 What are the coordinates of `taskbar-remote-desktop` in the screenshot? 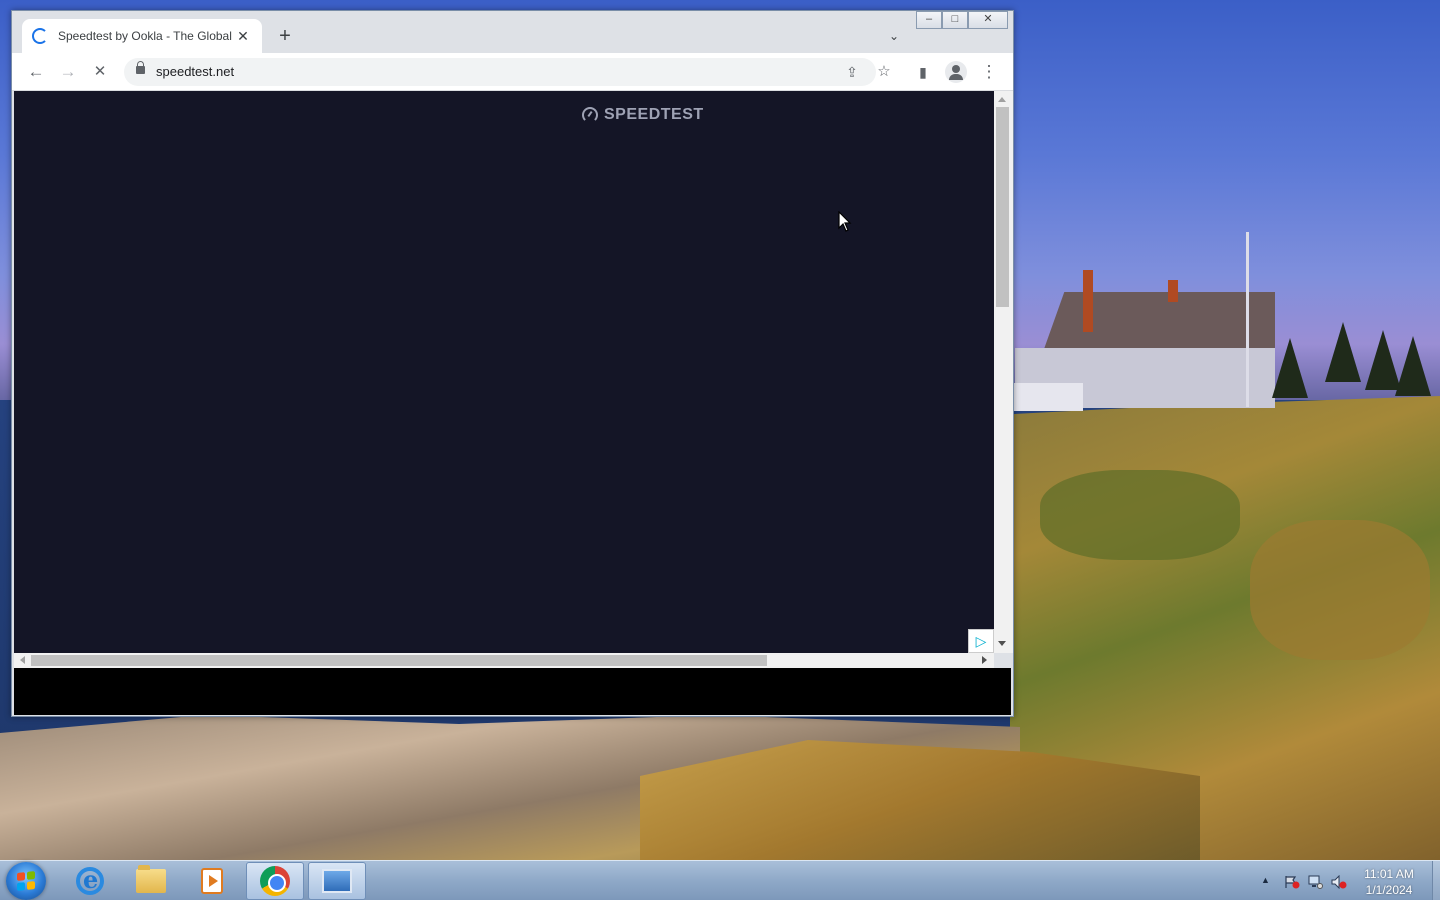 It's located at (337, 881).